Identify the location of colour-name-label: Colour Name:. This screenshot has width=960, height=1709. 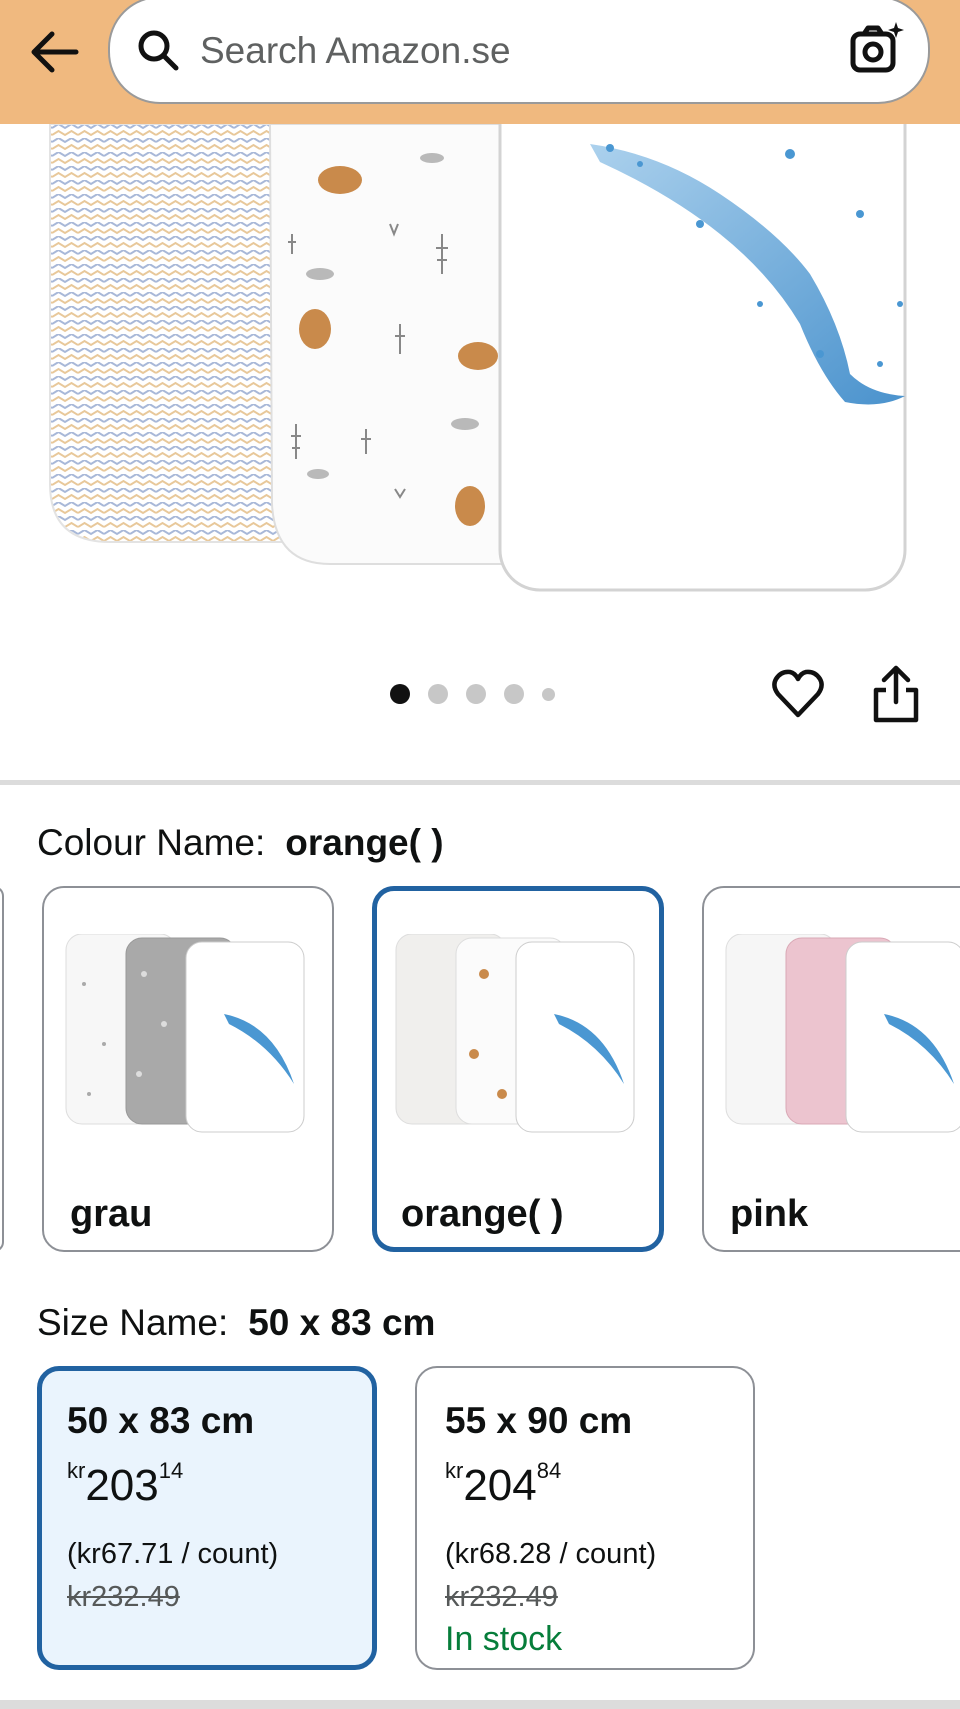
(151, 842).